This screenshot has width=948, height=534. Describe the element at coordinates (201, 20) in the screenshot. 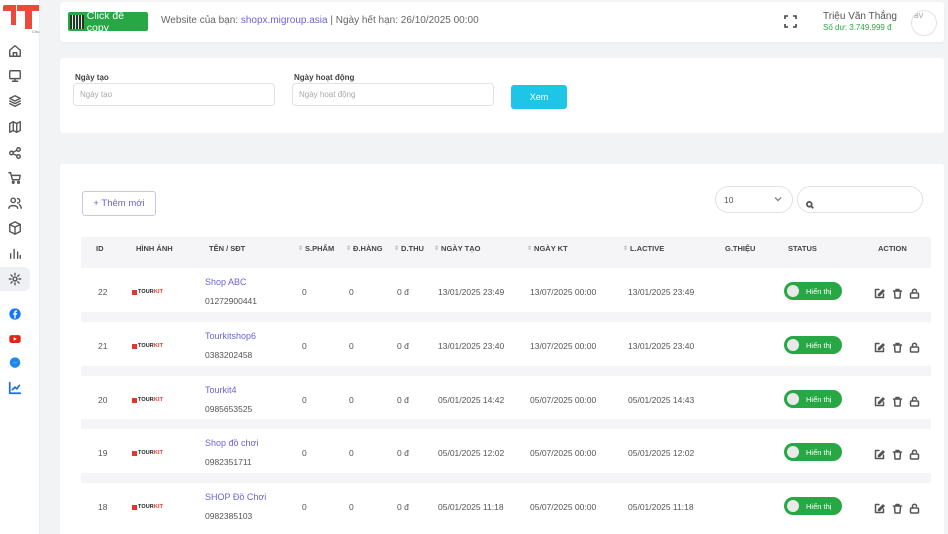

I see `site-prefix: Website của bạn:` at that location.